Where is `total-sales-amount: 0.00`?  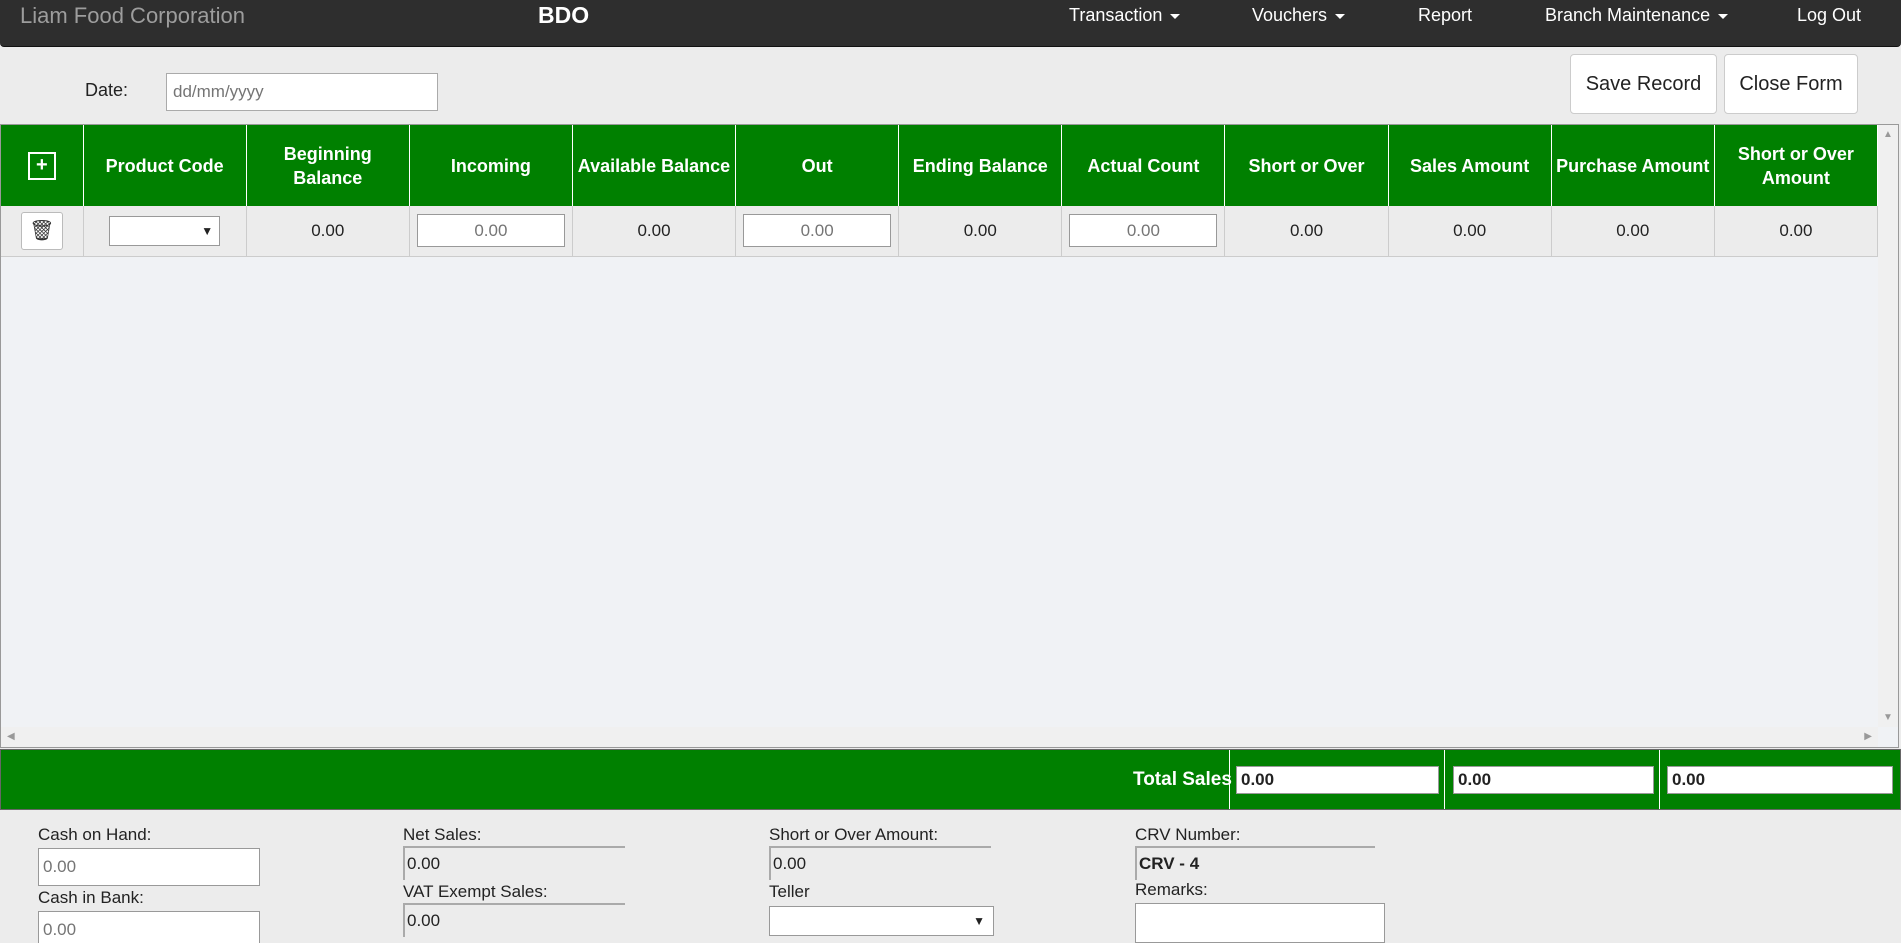
total-sales-amount: 0.00 is located at coordinates (1337, 780).